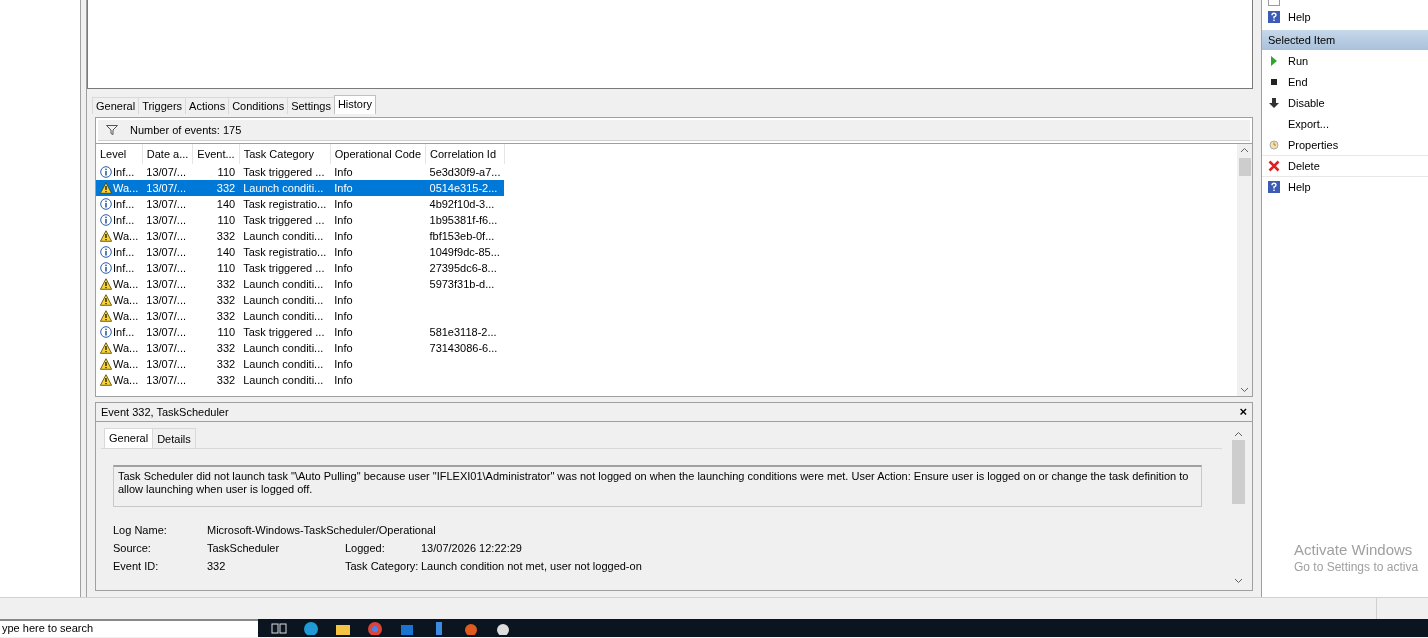 The image size is (1428, 638). What do you see at coordinates (119, 154) in the screenshot?
I see `column-header: Level` at bounding box center [119, 154].